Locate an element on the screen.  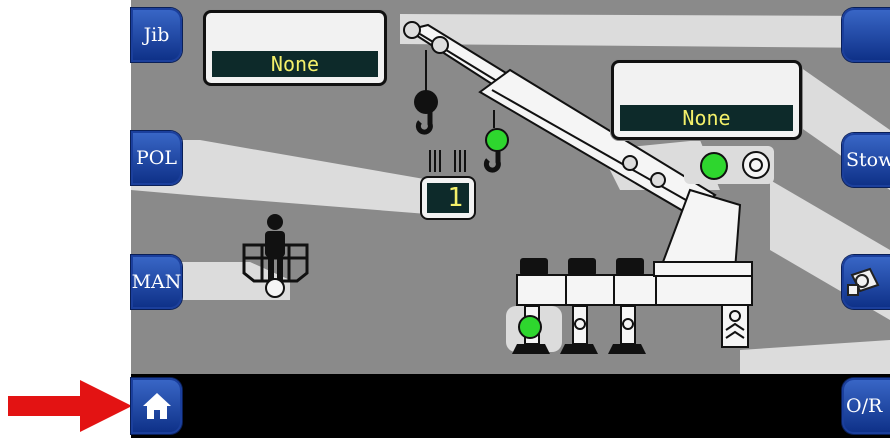
jib-button: Jib is located at coordinates (156, 35).